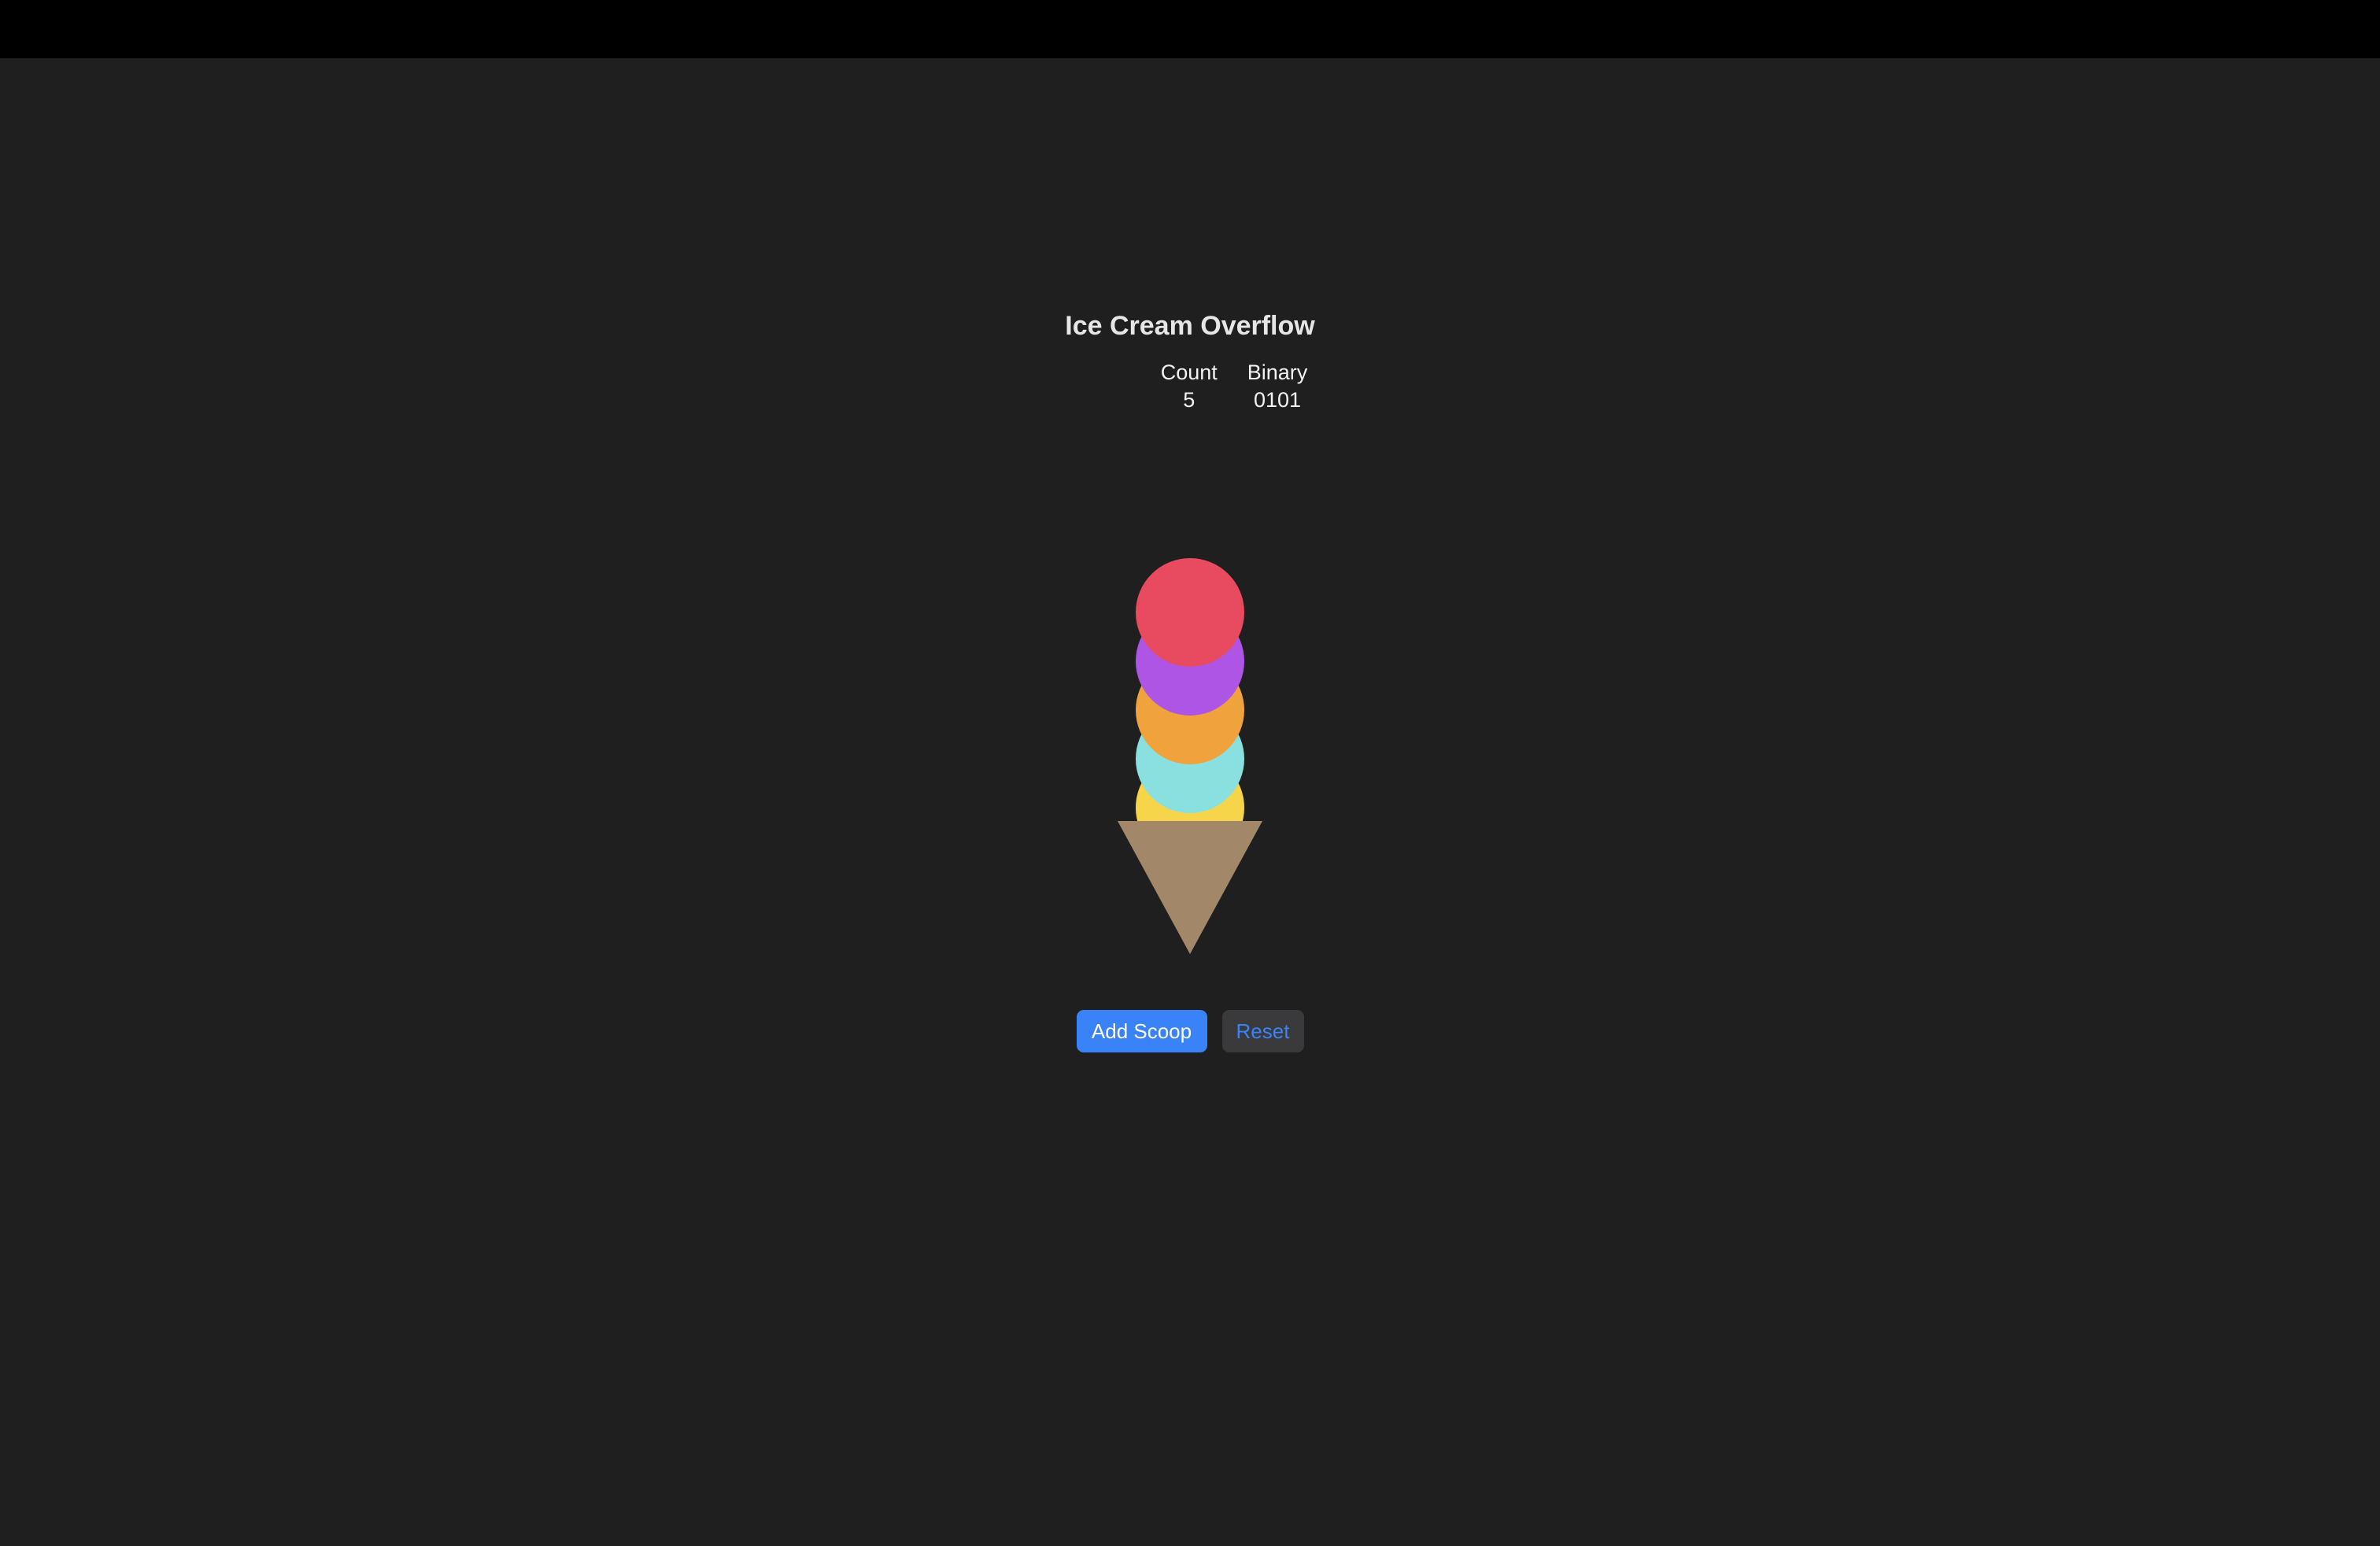 The height and width of the screenshot is (1546, 2380). I want to click on top-bar, so click(1190, 29).